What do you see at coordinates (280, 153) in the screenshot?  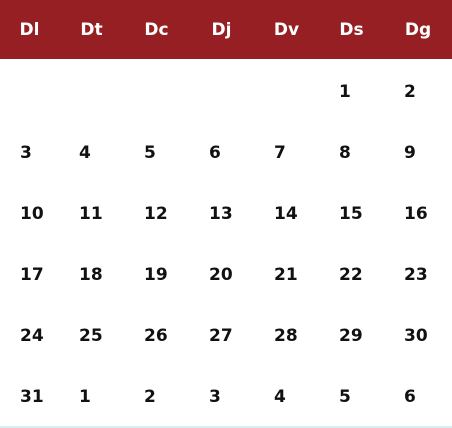 I see `day-number: 7` at bounding box center [280, 153].